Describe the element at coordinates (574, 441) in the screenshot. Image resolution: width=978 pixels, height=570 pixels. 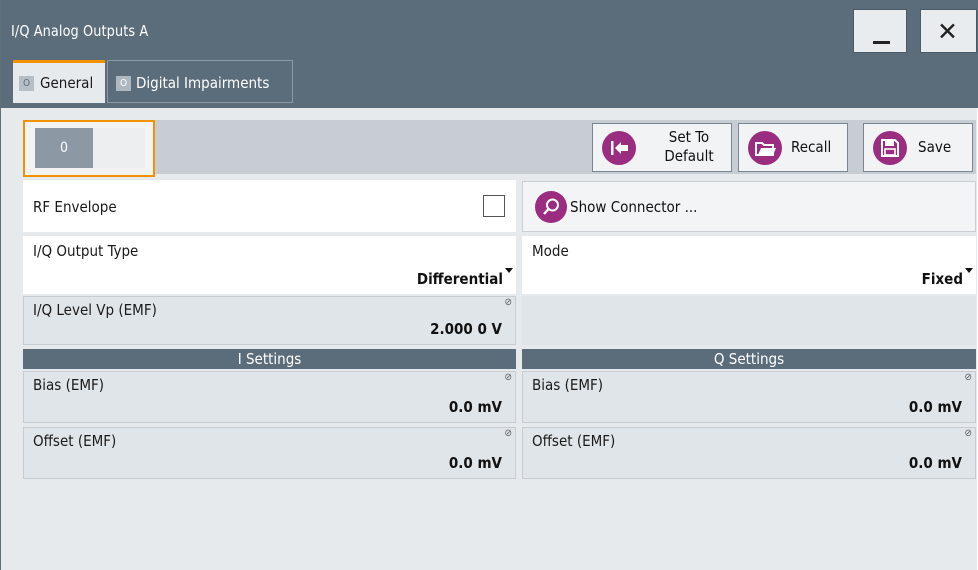
I see `q-offset-label: Offset (EMF)` at that location.